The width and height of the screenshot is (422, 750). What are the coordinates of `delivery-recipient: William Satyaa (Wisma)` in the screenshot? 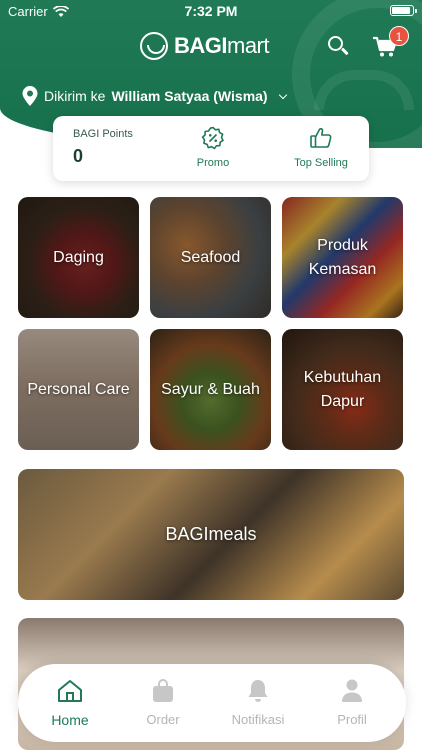 It's located at (189, 96).